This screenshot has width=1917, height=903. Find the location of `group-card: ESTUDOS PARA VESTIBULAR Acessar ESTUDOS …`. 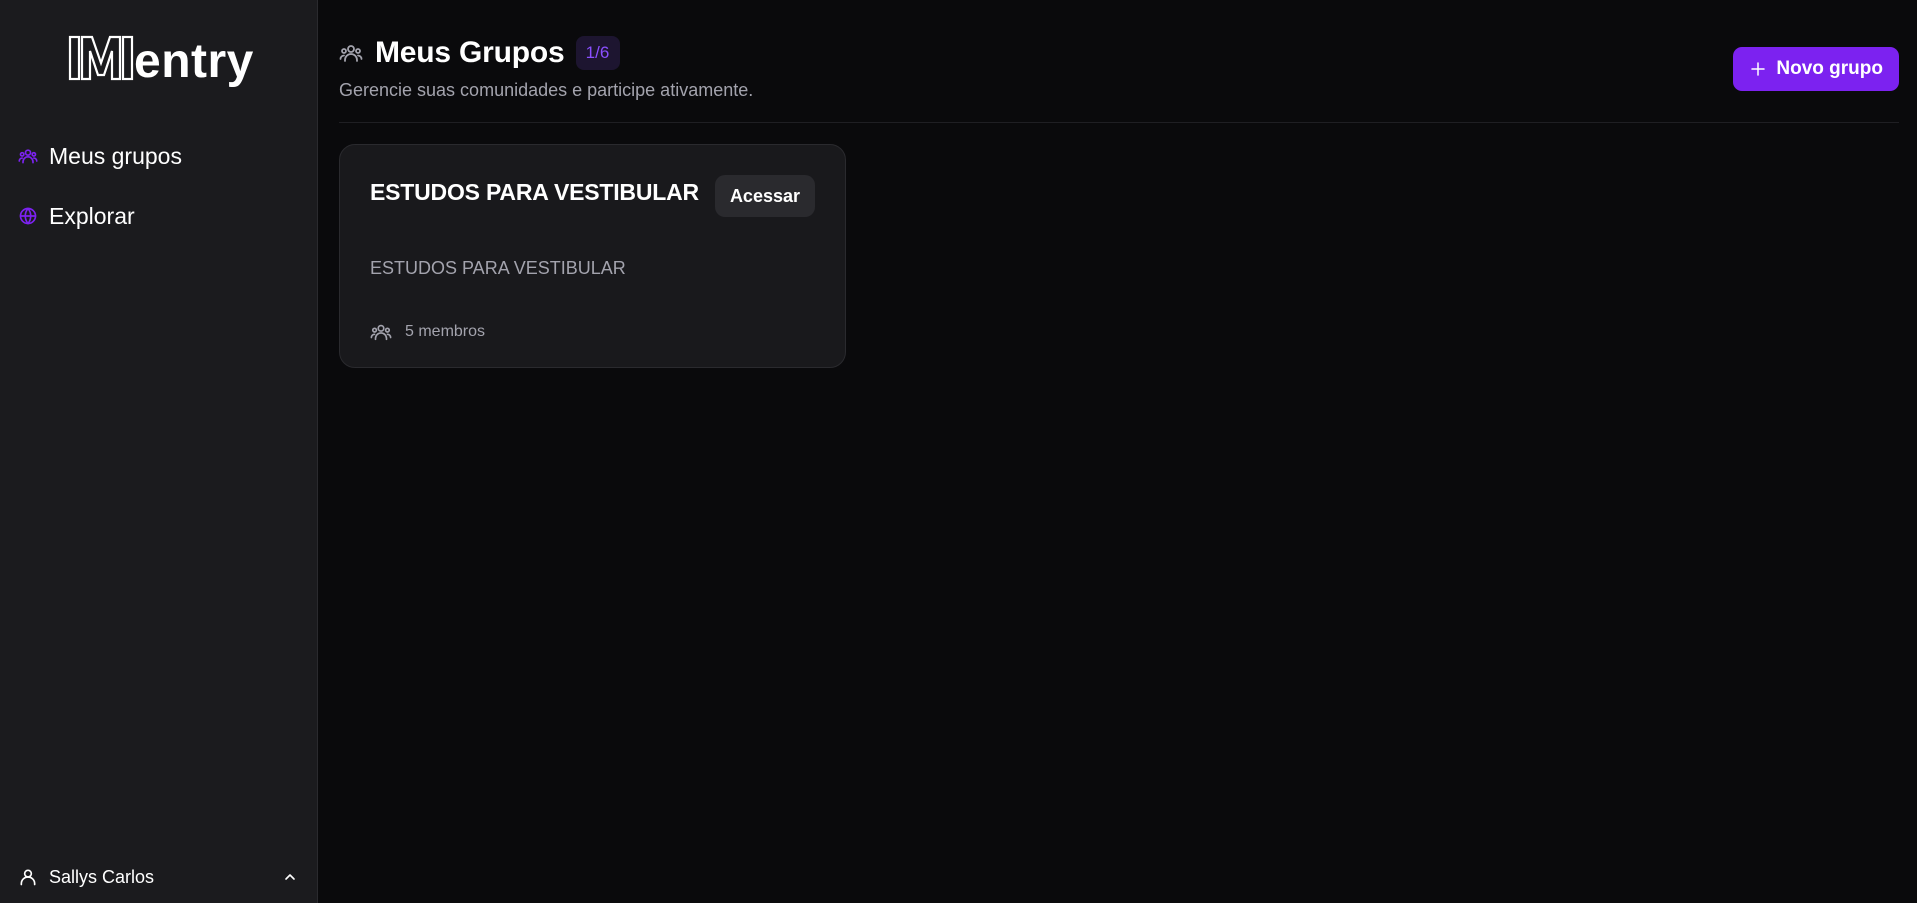

group-card: ESTUDOS PARA VESTIBULAR Acessar ESTUDOS … is located at coordinates (592, 256).